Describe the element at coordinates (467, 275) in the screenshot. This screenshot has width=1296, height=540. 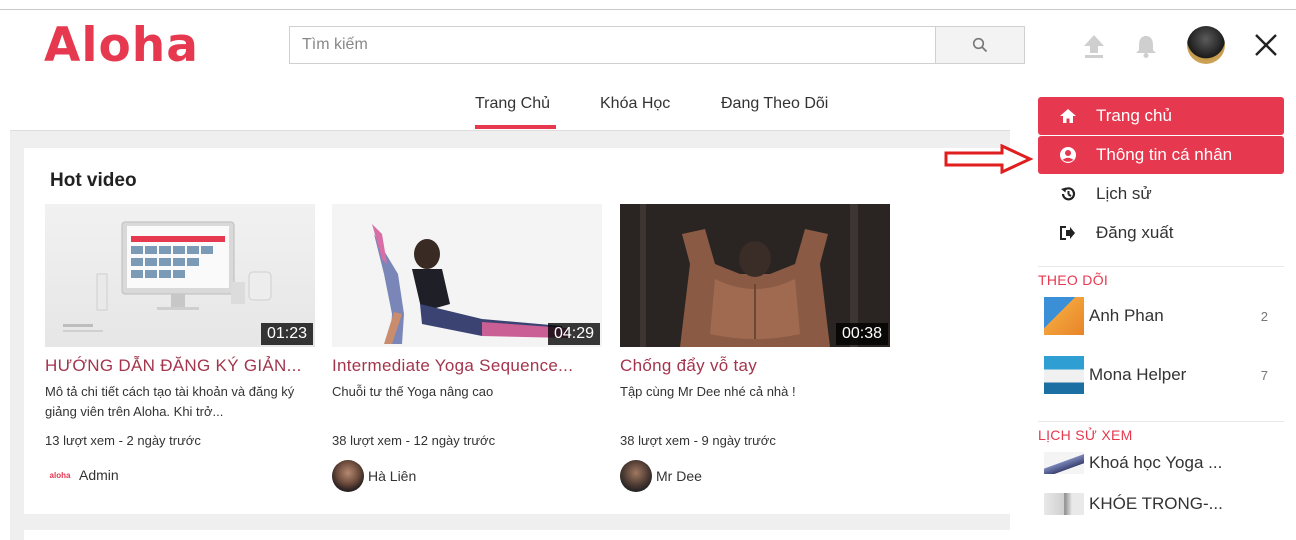
I see `video-thumbnail: 04:29` at that location.